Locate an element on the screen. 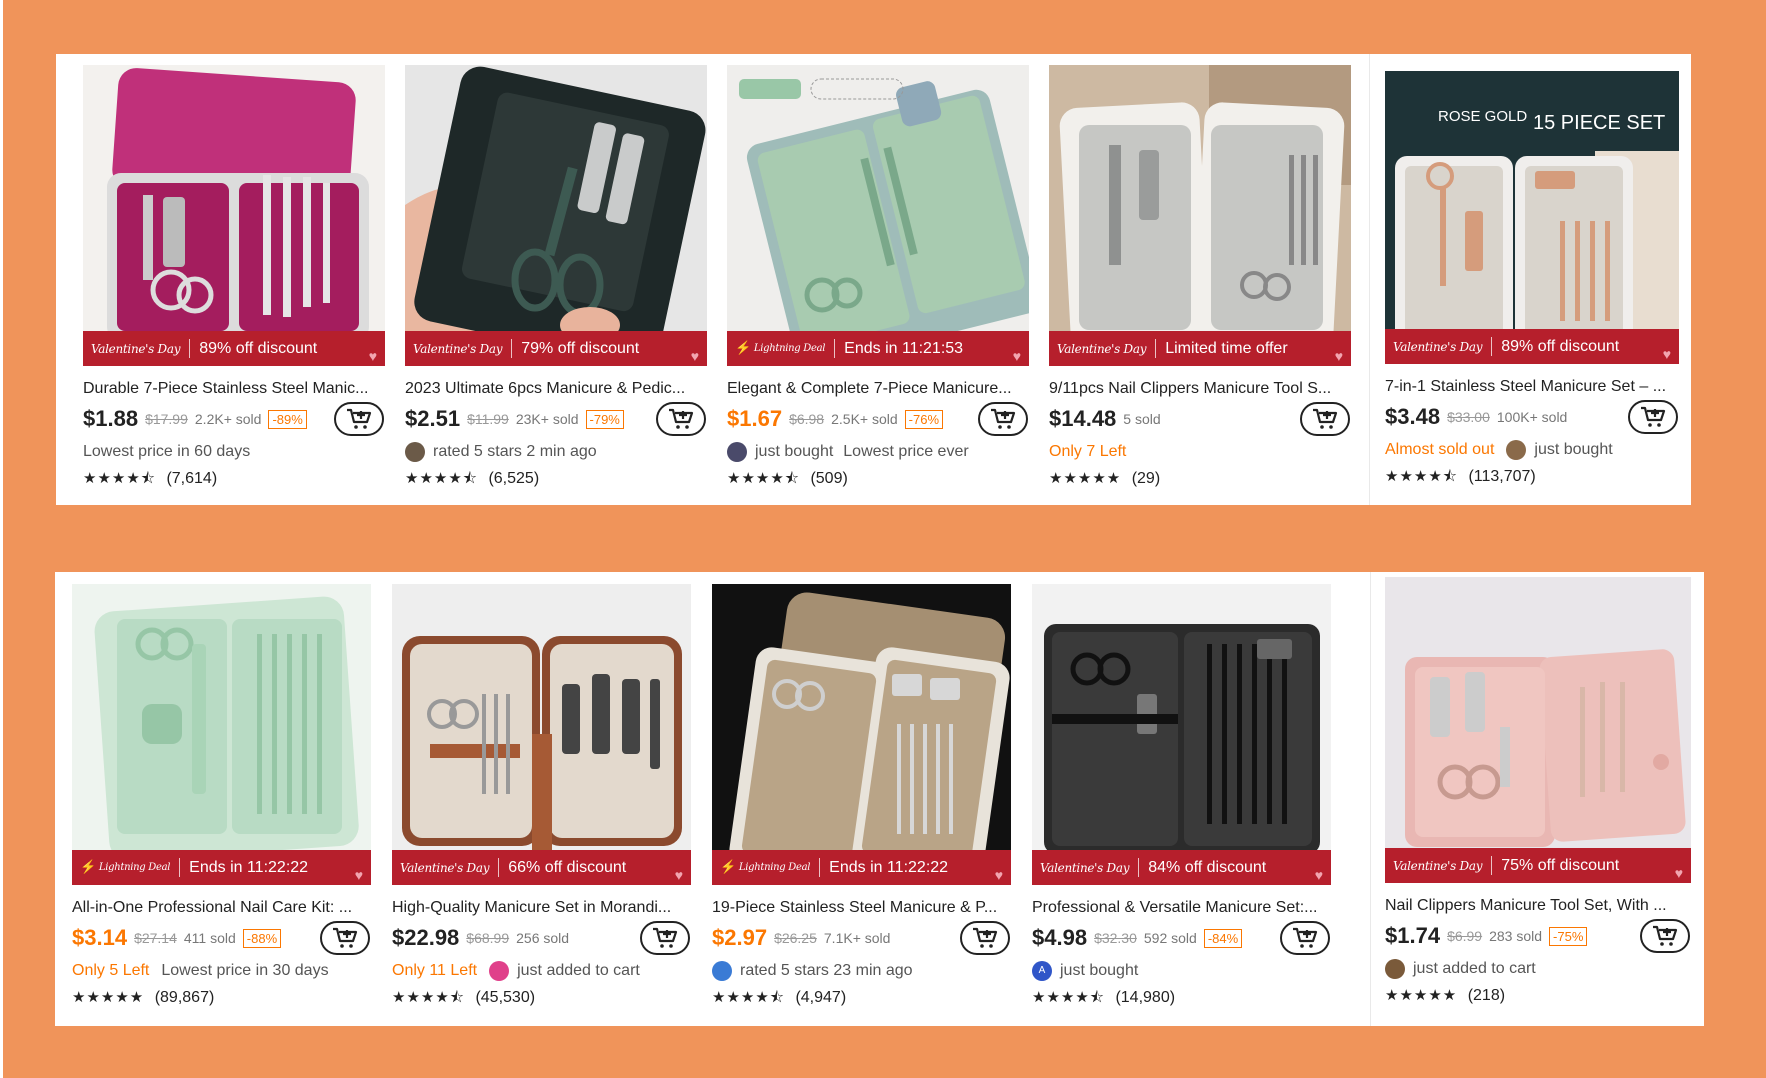 This screenshot has width=1766, height=1078. price: $3.14 is located at coordinates (100, 937).